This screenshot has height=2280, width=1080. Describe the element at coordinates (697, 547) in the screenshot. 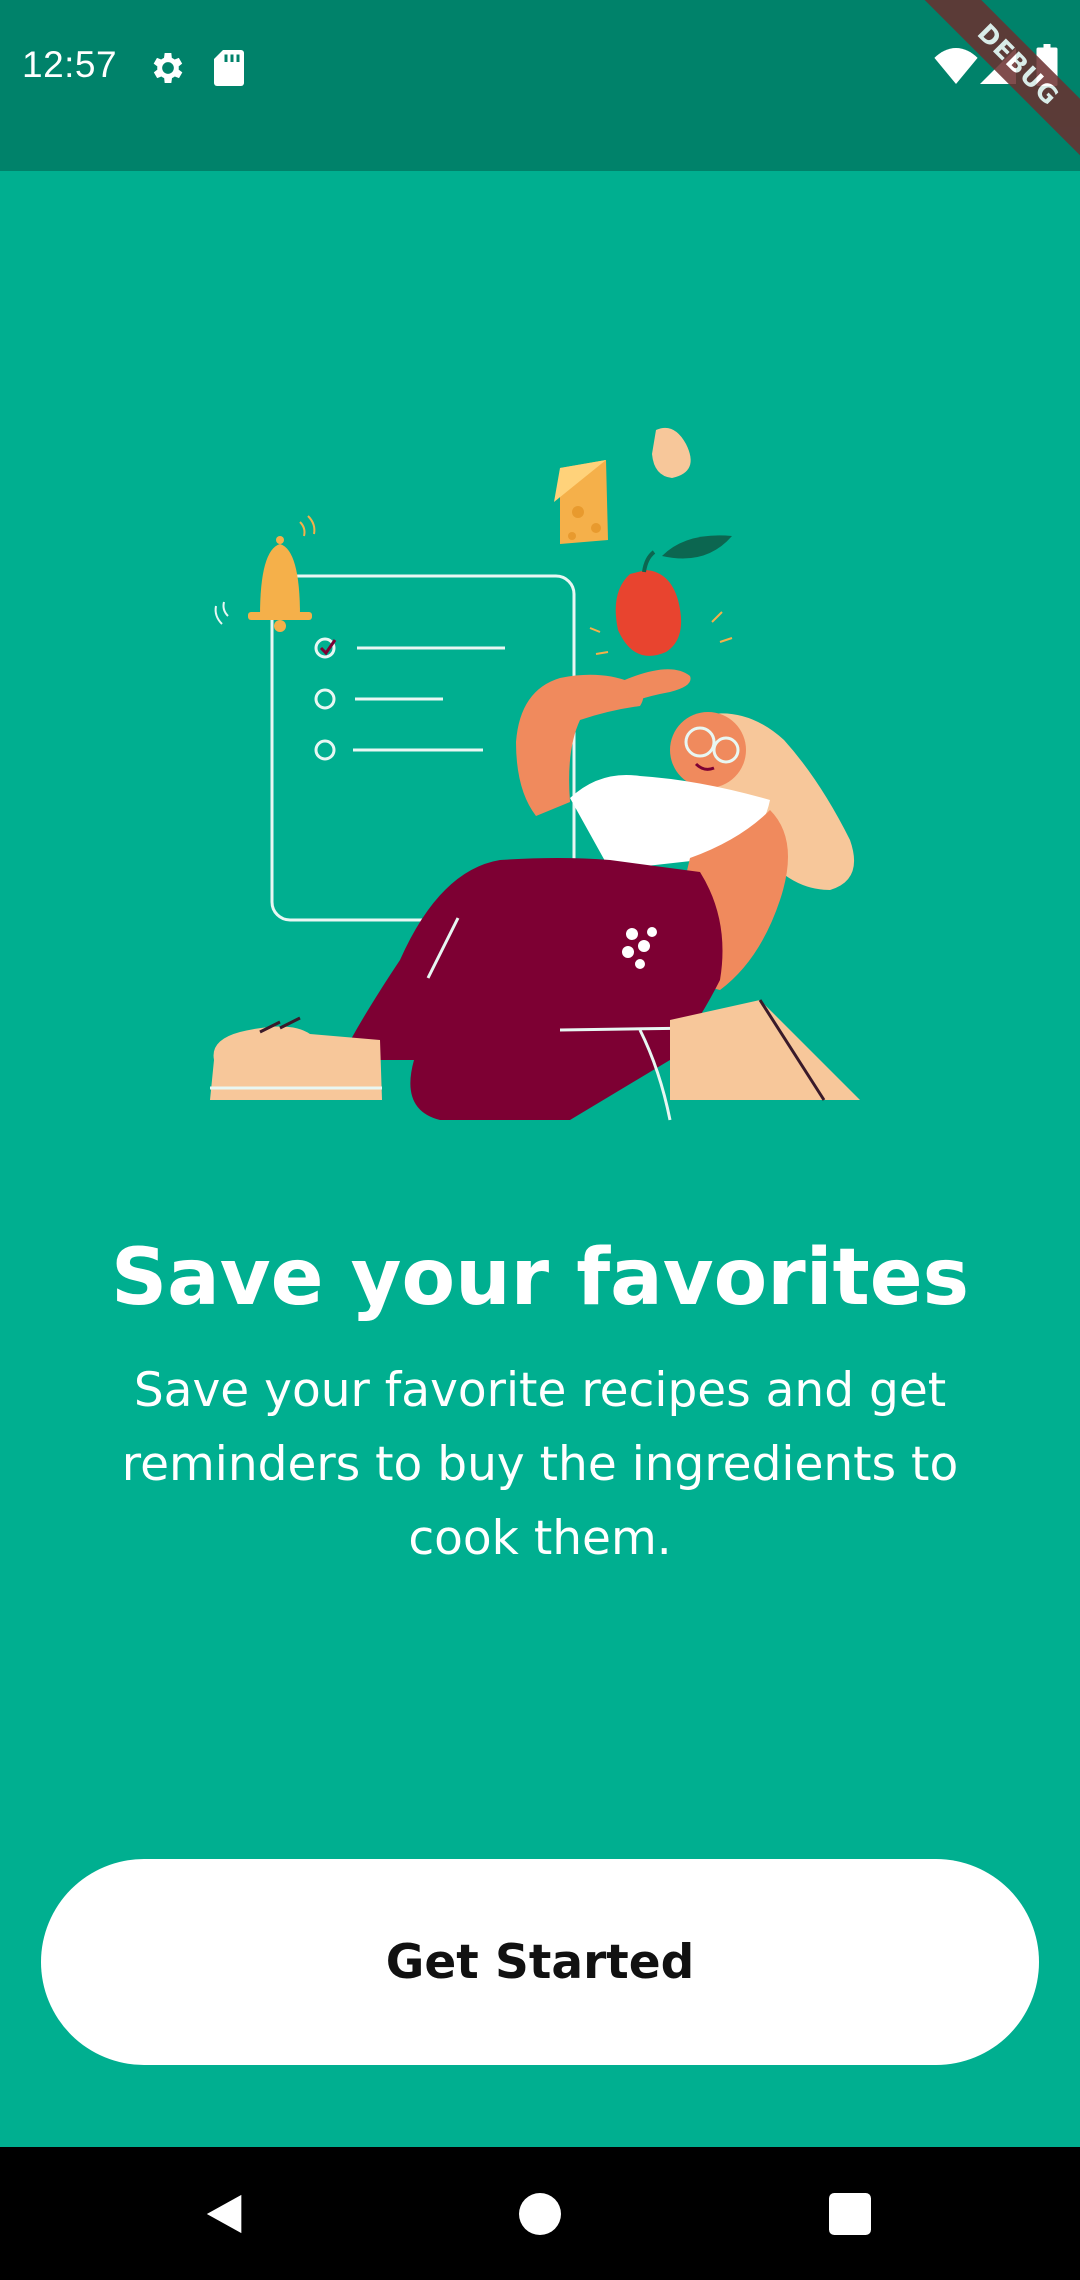

I see `leaf-icon` at that location.